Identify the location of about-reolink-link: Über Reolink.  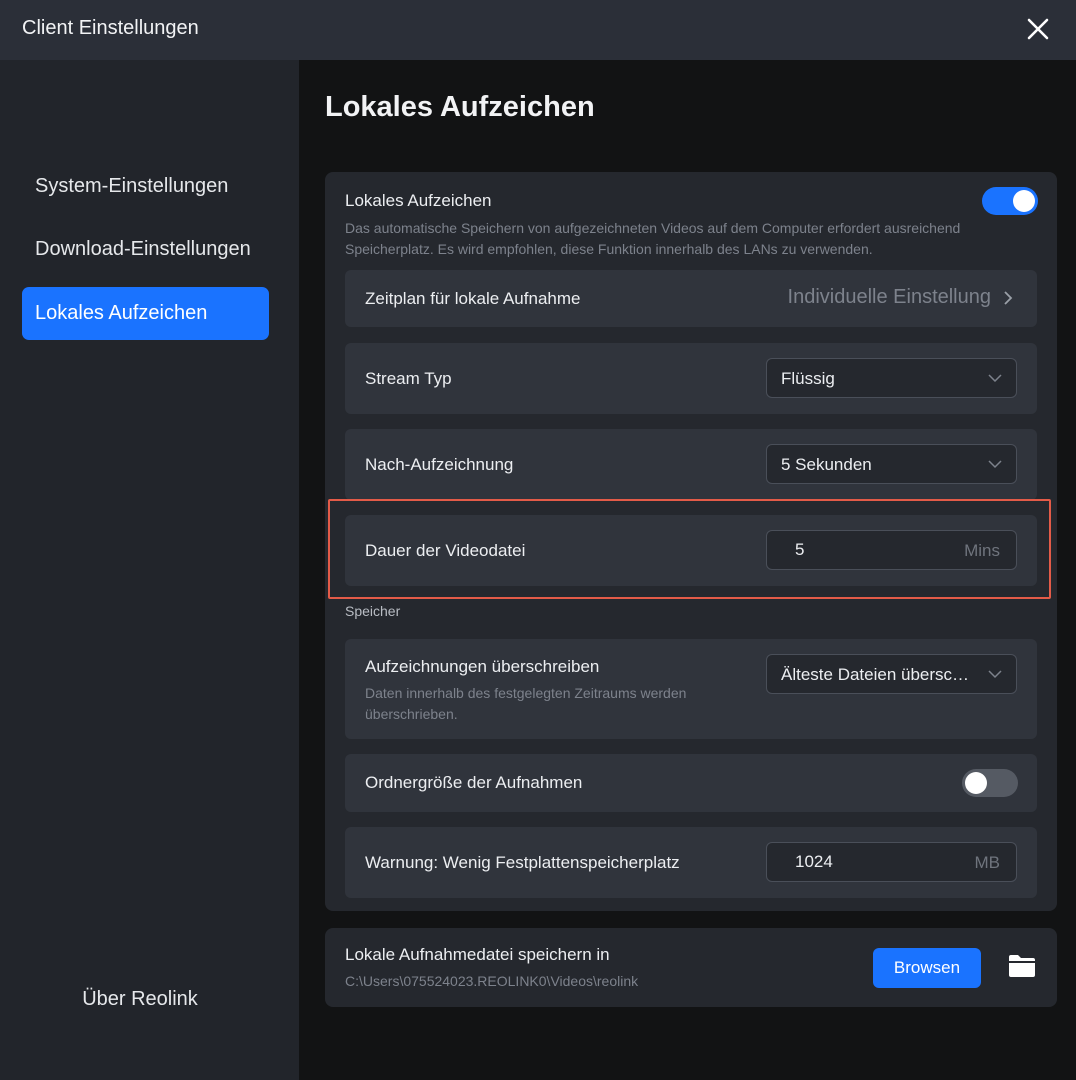
(140, 999).